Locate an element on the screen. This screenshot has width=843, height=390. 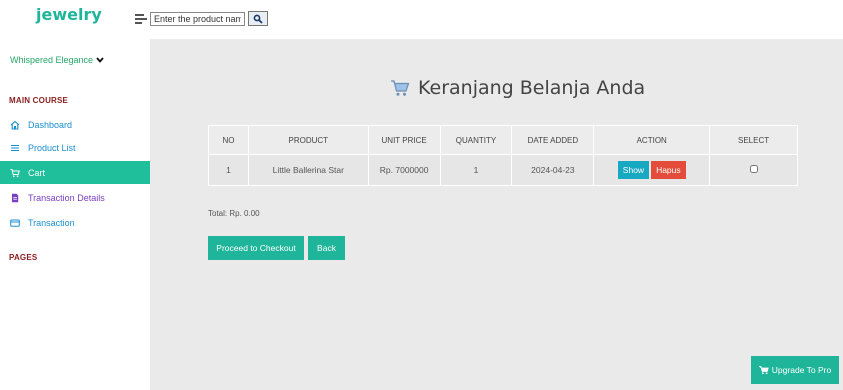
sidebar-item-label: Cart is located at coordinates (37, 172).